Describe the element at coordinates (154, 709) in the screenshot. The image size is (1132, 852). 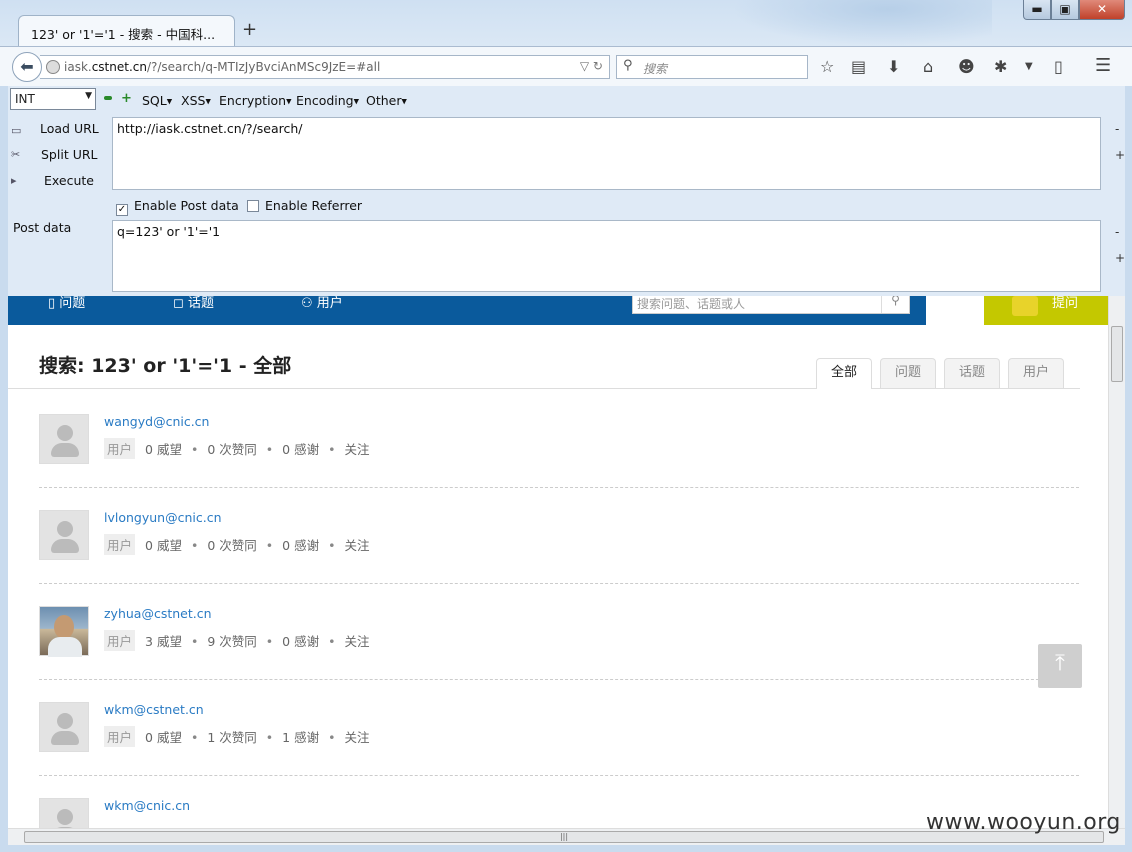
I see `user-name-link: wkm@cstnet.cn` at that location.